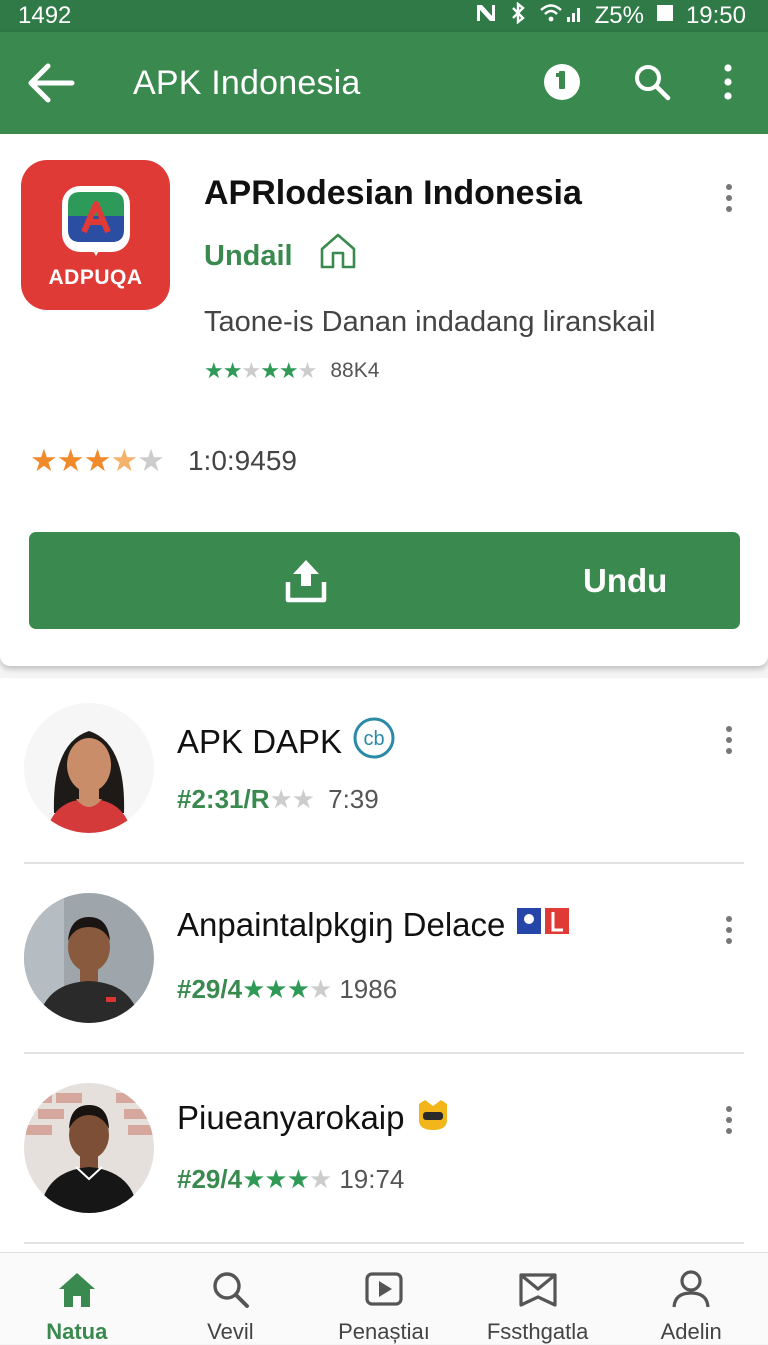 The image size is (768, 1345). I want to click on star-rating: ★★, so click(292, 799).